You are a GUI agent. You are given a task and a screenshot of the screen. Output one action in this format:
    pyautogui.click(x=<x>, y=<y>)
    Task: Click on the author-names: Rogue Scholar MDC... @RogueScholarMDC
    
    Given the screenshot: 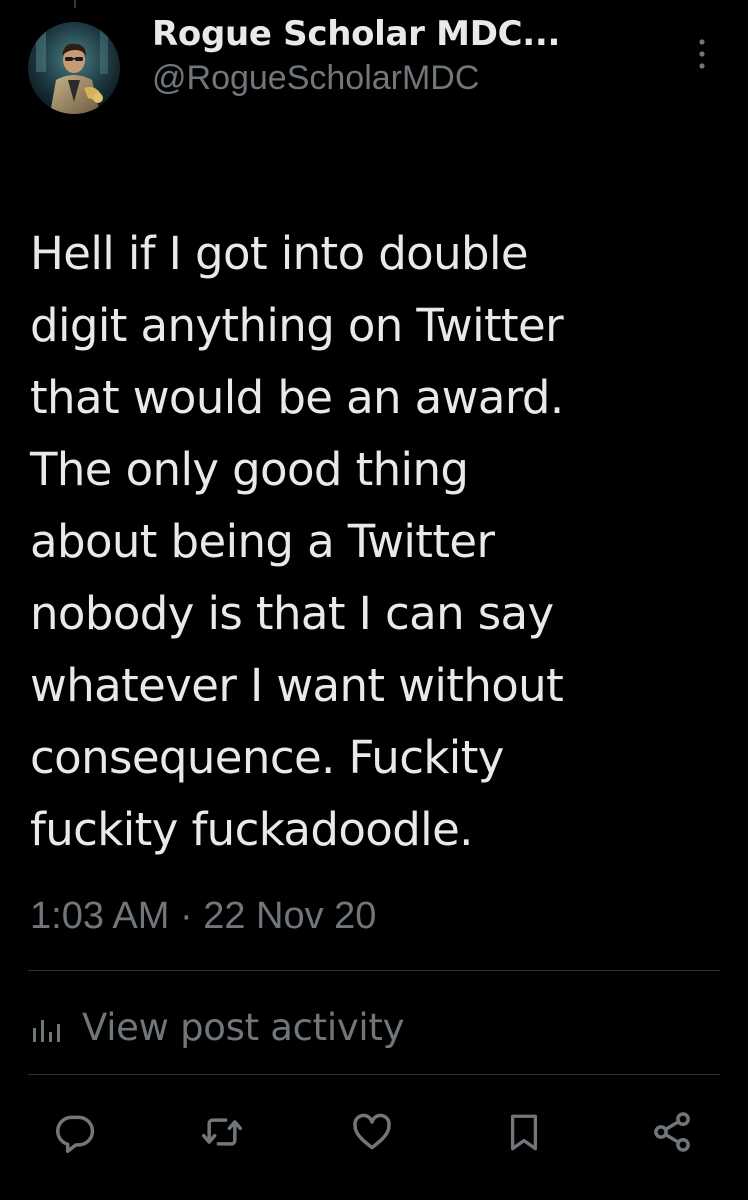 What is the action you would take?
    pyautogui.click(x=356, y=58)
    